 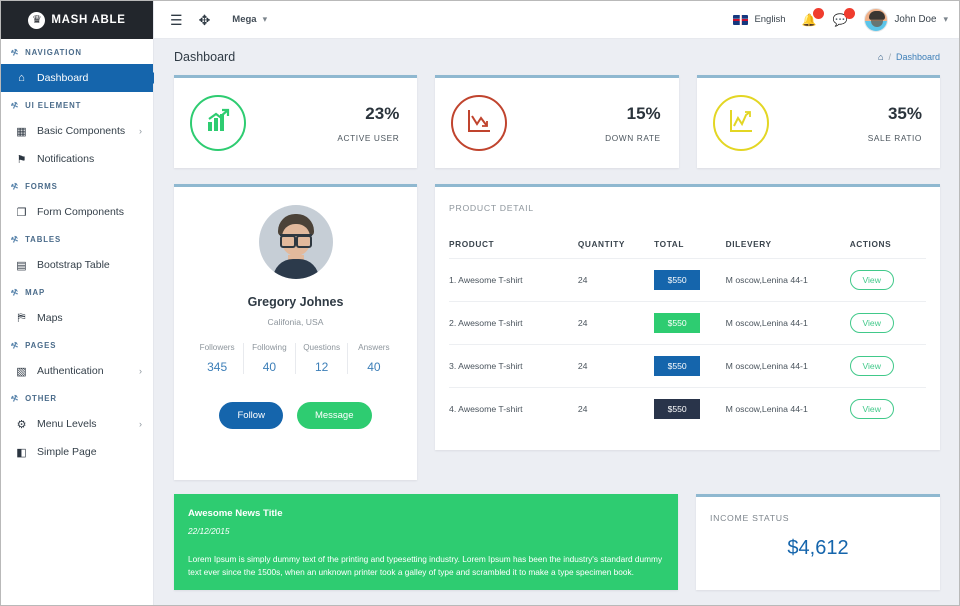 I want to click on stat-value: 15%, so click(x=643, y=113).